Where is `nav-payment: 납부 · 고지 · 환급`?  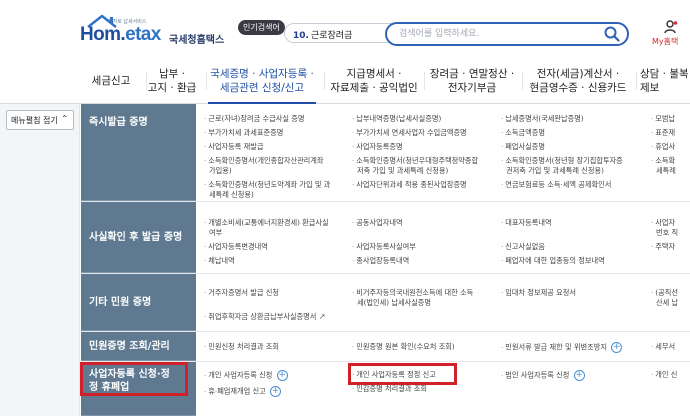
nav-payment: 납부 · 고지 · 환급 is located at coordinates (172, 81).